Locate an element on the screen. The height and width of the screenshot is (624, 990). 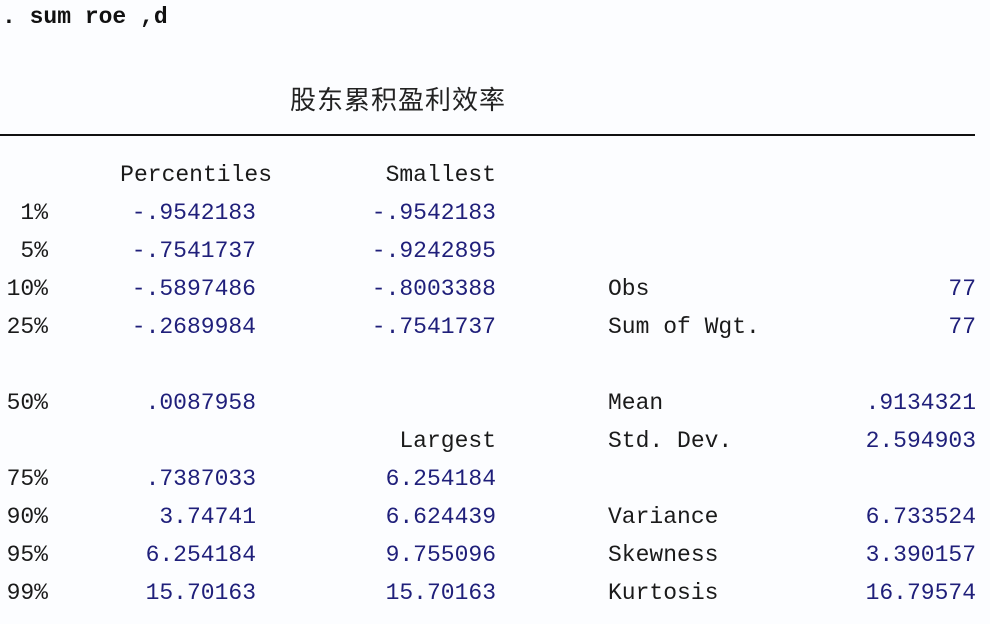
percentile-label: 5% is located at coordinates (34, 251).